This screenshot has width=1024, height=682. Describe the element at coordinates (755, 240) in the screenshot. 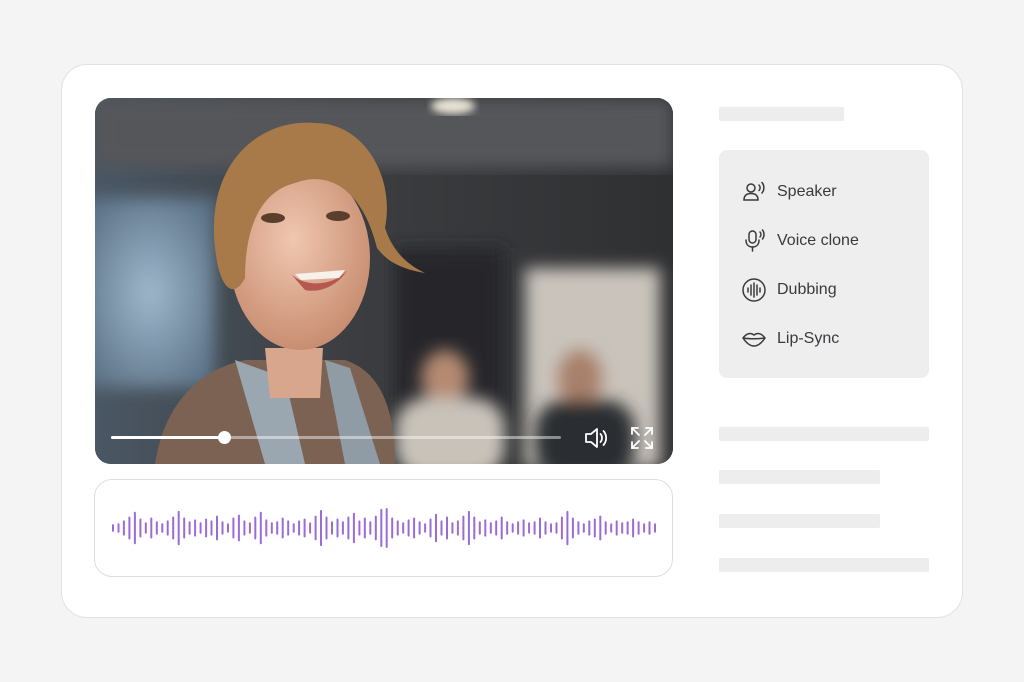

I see `microphone-icon` at that location.